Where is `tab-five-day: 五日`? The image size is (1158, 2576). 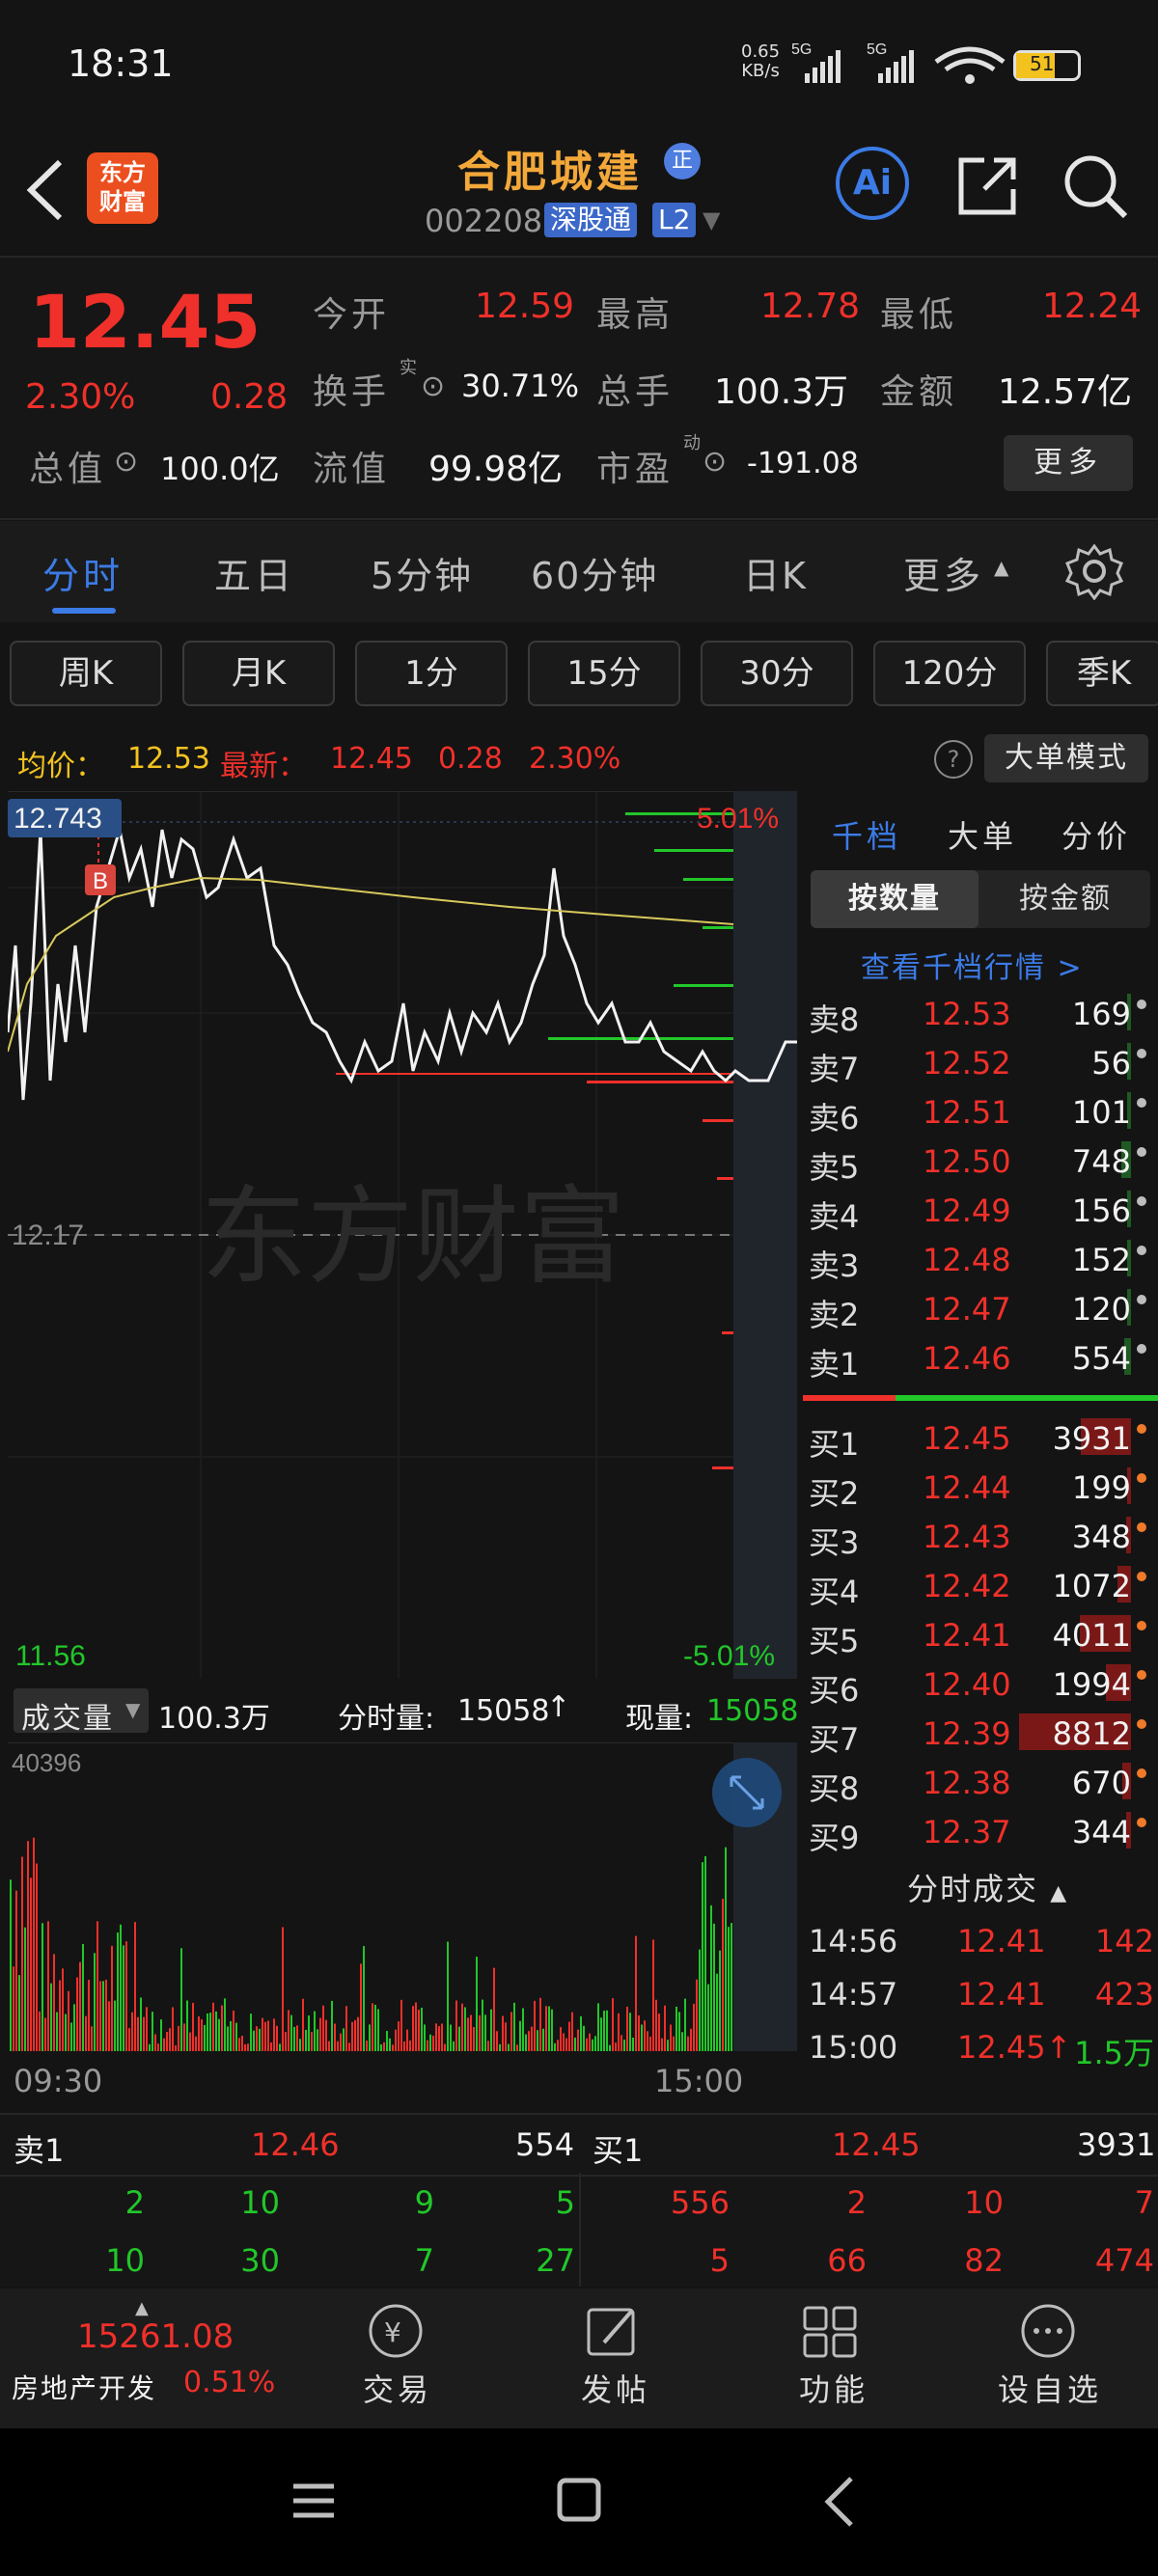
tab-five-day: 五日 is located at coordinates (254, 573).